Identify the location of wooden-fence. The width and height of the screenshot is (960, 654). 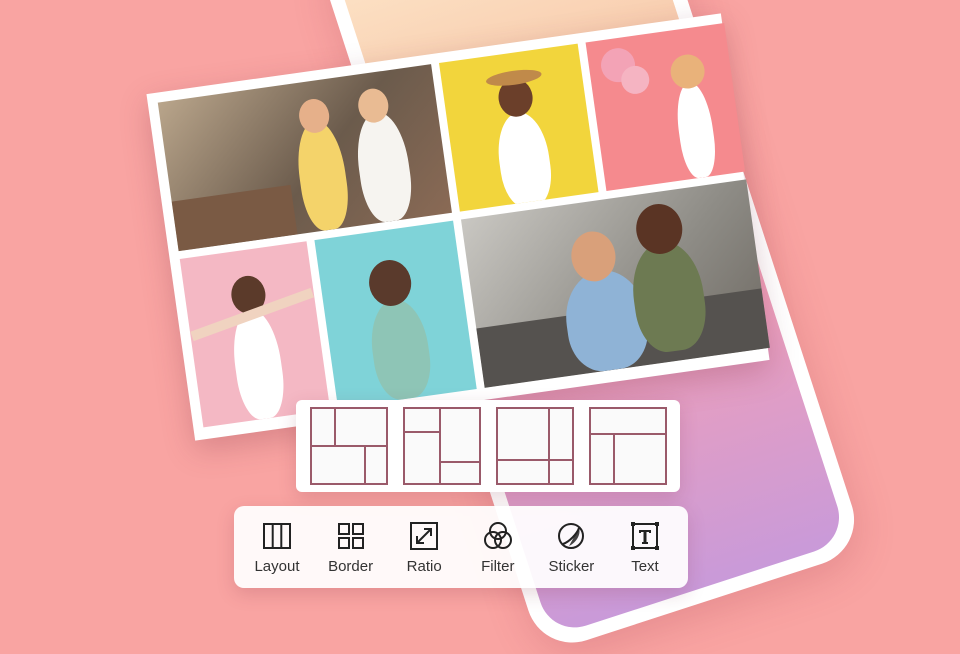
(234, 218).